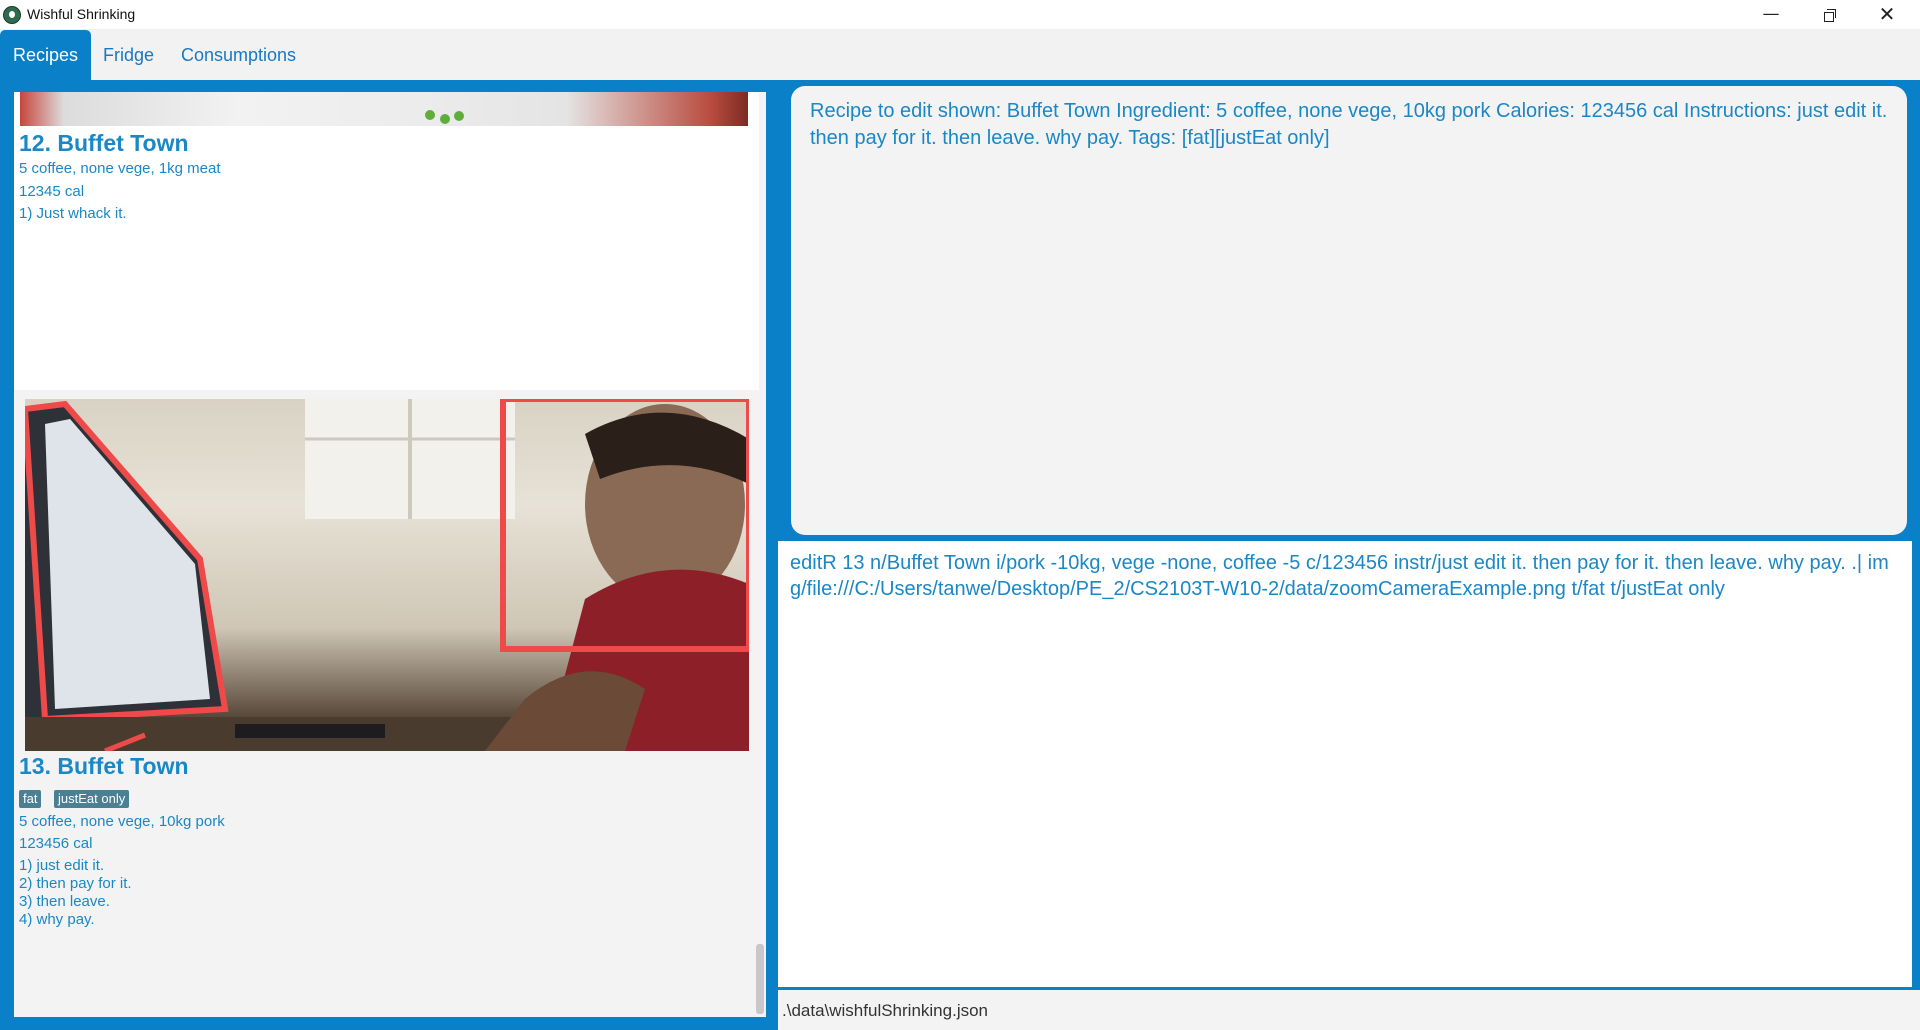 This screenshot has height=1030, width=1920. What do you see at coordinates (120, 168) in the screenshot?
I see `recipe-ingredients: 5 coffee, none vege, 1kg meat` at bounding box center [120, 168].